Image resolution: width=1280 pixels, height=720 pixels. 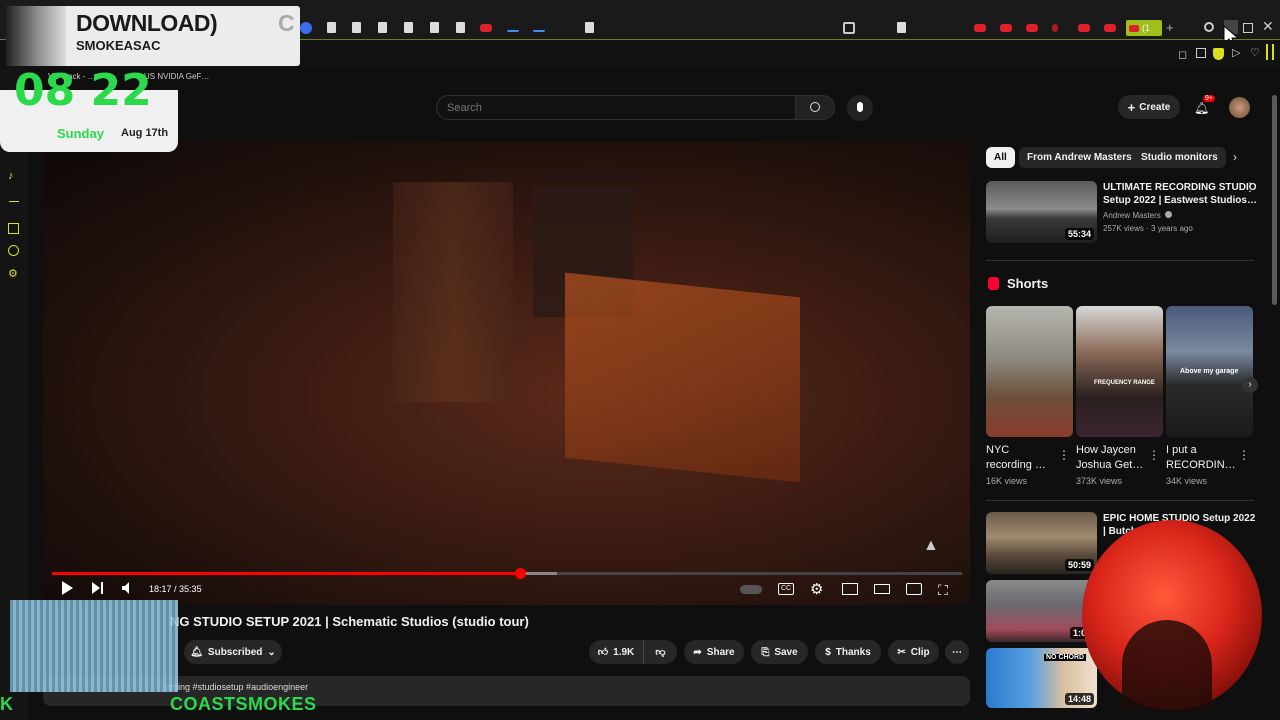 I want to click on channel-name: Andrew Masters, so click(x=1132, y=215).